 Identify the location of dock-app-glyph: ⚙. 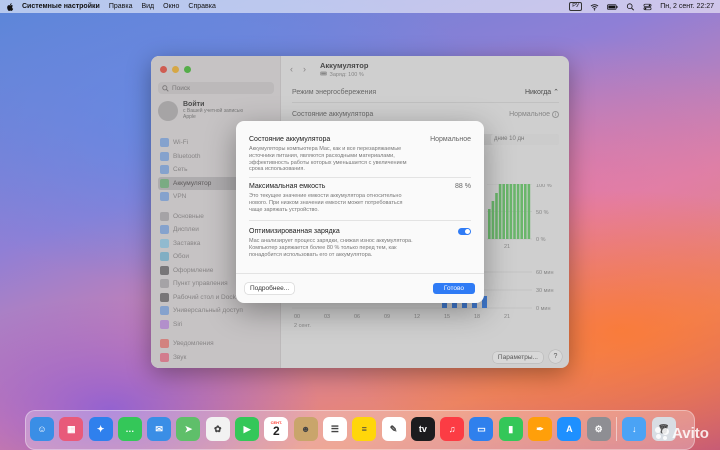
(598, 428).